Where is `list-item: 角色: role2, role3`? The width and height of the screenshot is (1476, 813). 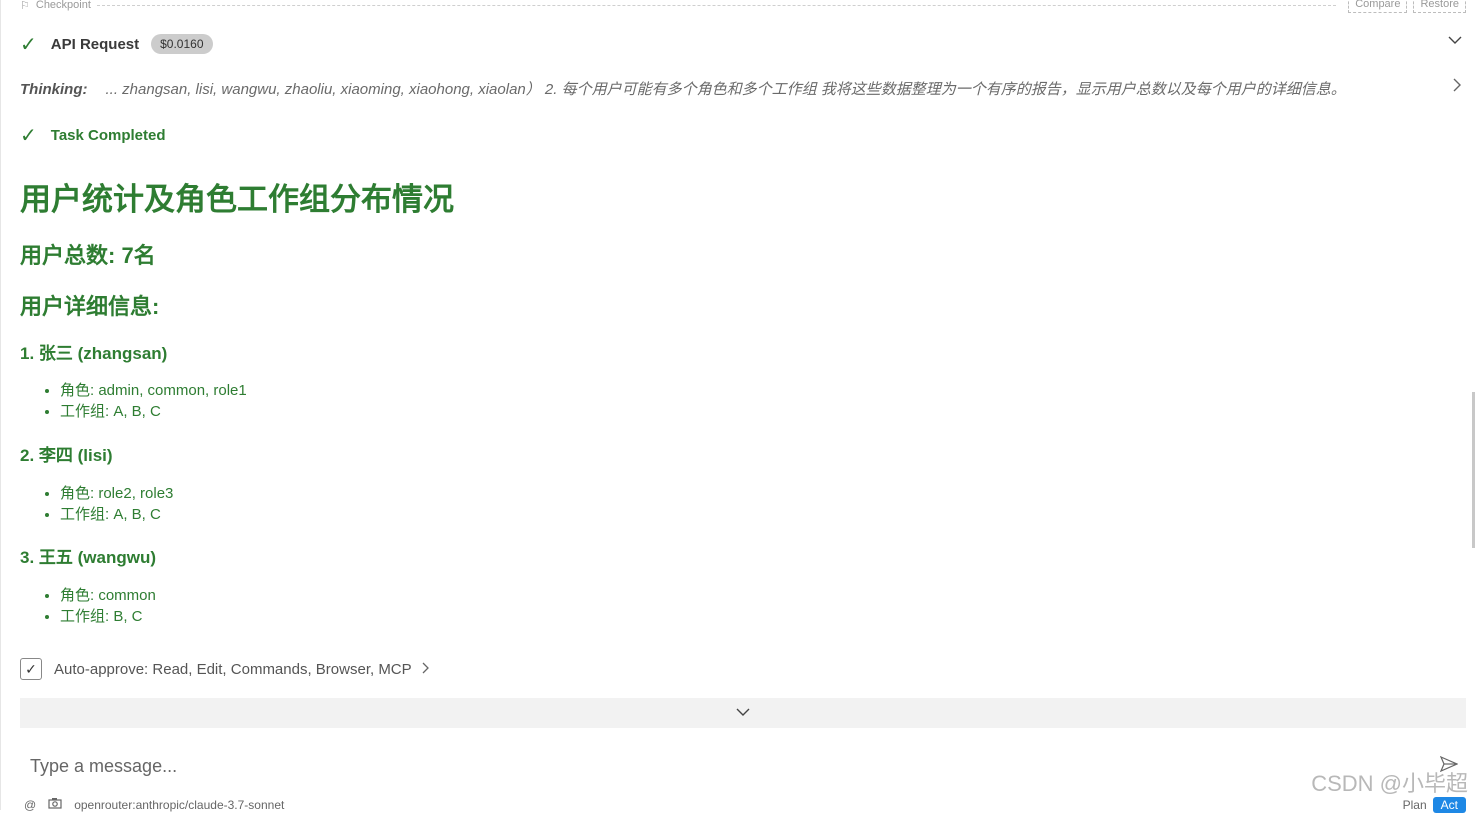
list-item: 角色: role2, role3 is located at coordinates (116, 493).